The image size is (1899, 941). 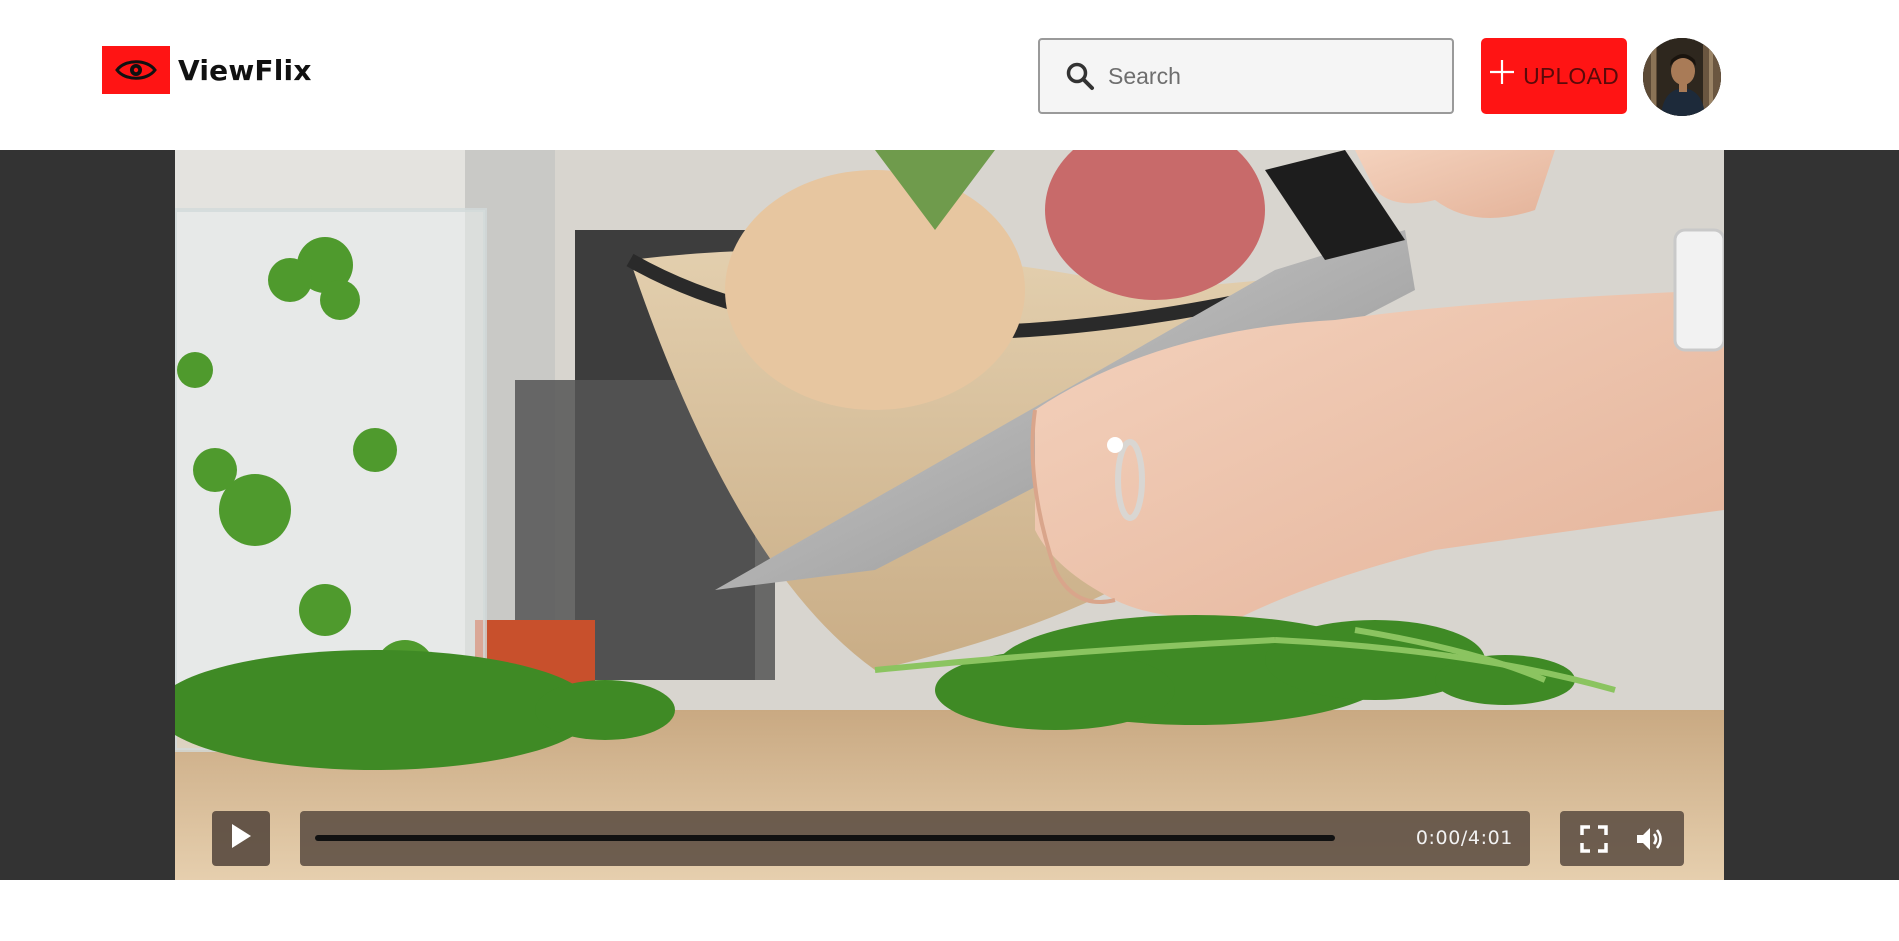 What do you see at coordinates (1080, 76) in the screenshot?
I see `search-icon` at bounding box center [1080, 76].